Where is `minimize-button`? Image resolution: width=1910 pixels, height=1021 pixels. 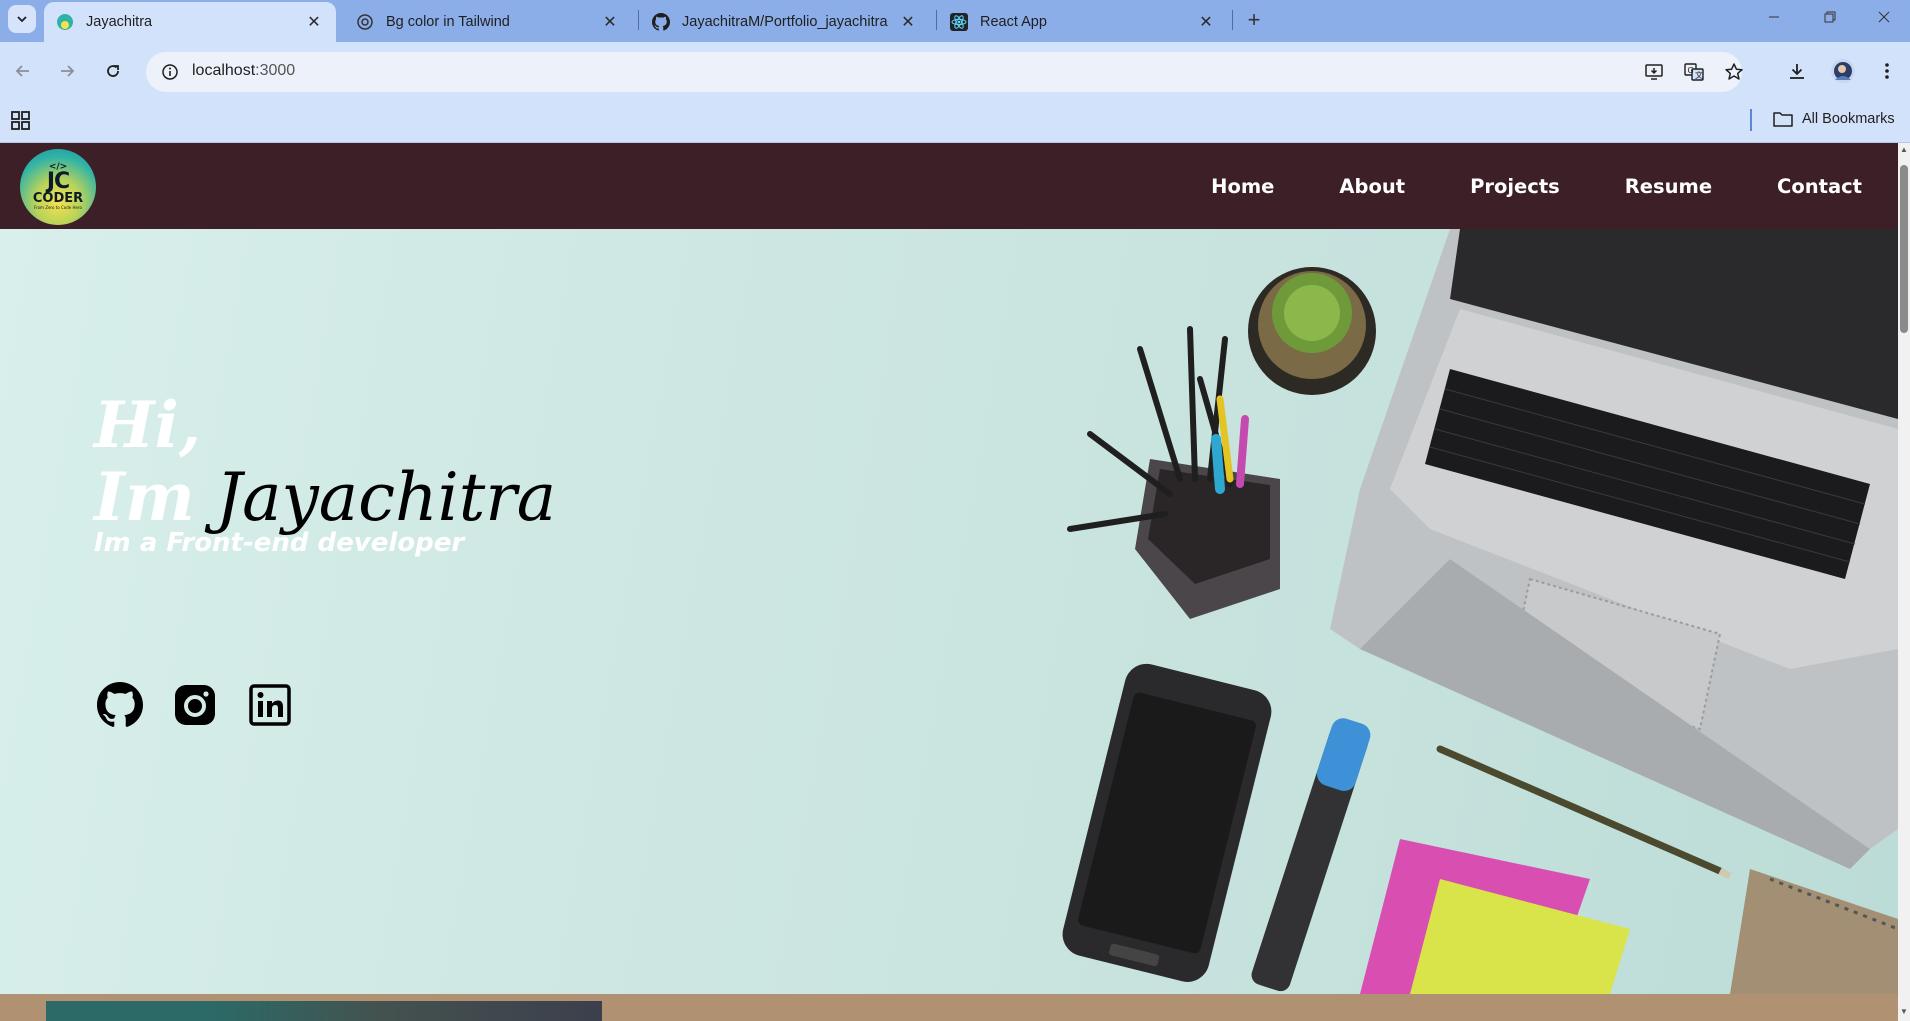 minimize-button is located at coordinates (1774, 17).